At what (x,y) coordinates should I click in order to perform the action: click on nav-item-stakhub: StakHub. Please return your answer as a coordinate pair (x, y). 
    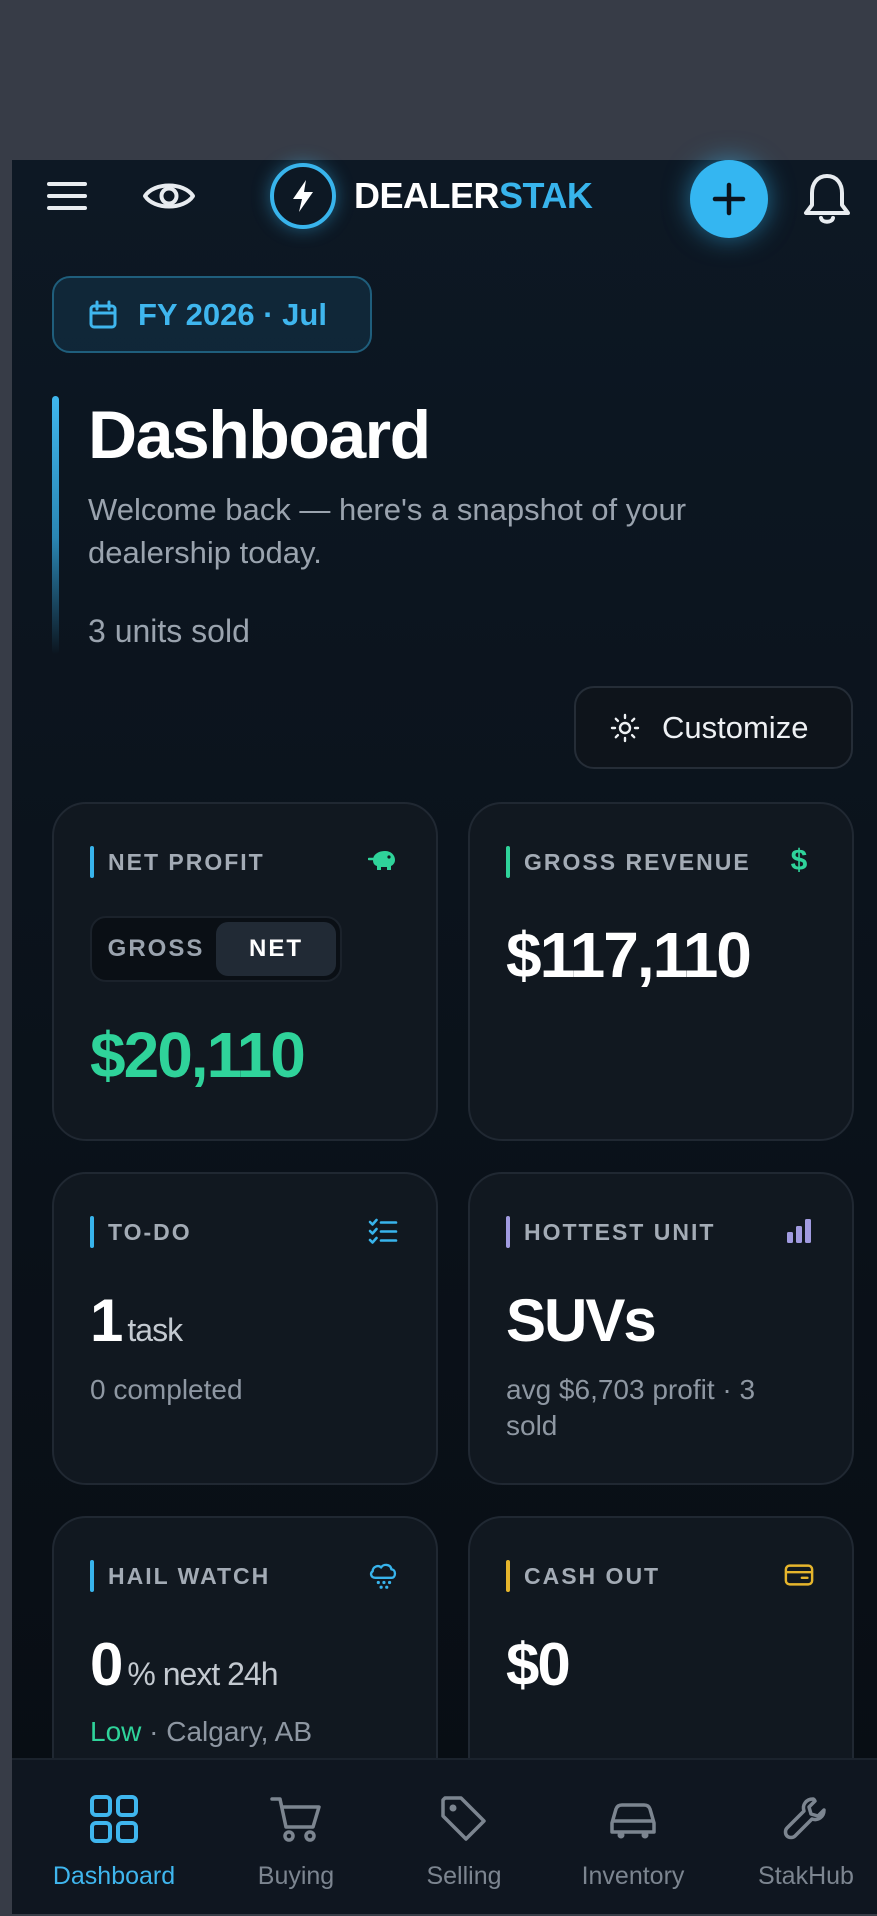
    Looking at the image, I should click on (796, 1838).